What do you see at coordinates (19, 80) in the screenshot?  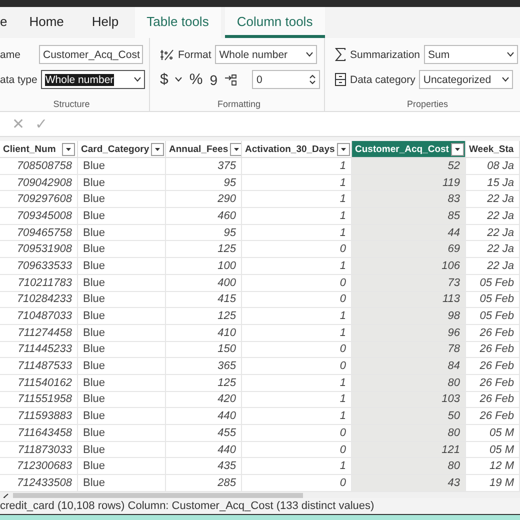 I see `field-label: ata type` at bounding box center [19, 80].